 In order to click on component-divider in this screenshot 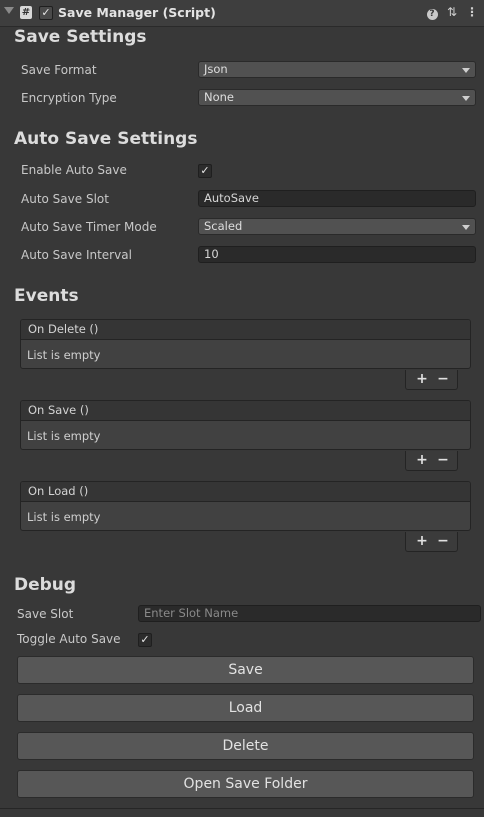, I will do `click(242, 808)`.